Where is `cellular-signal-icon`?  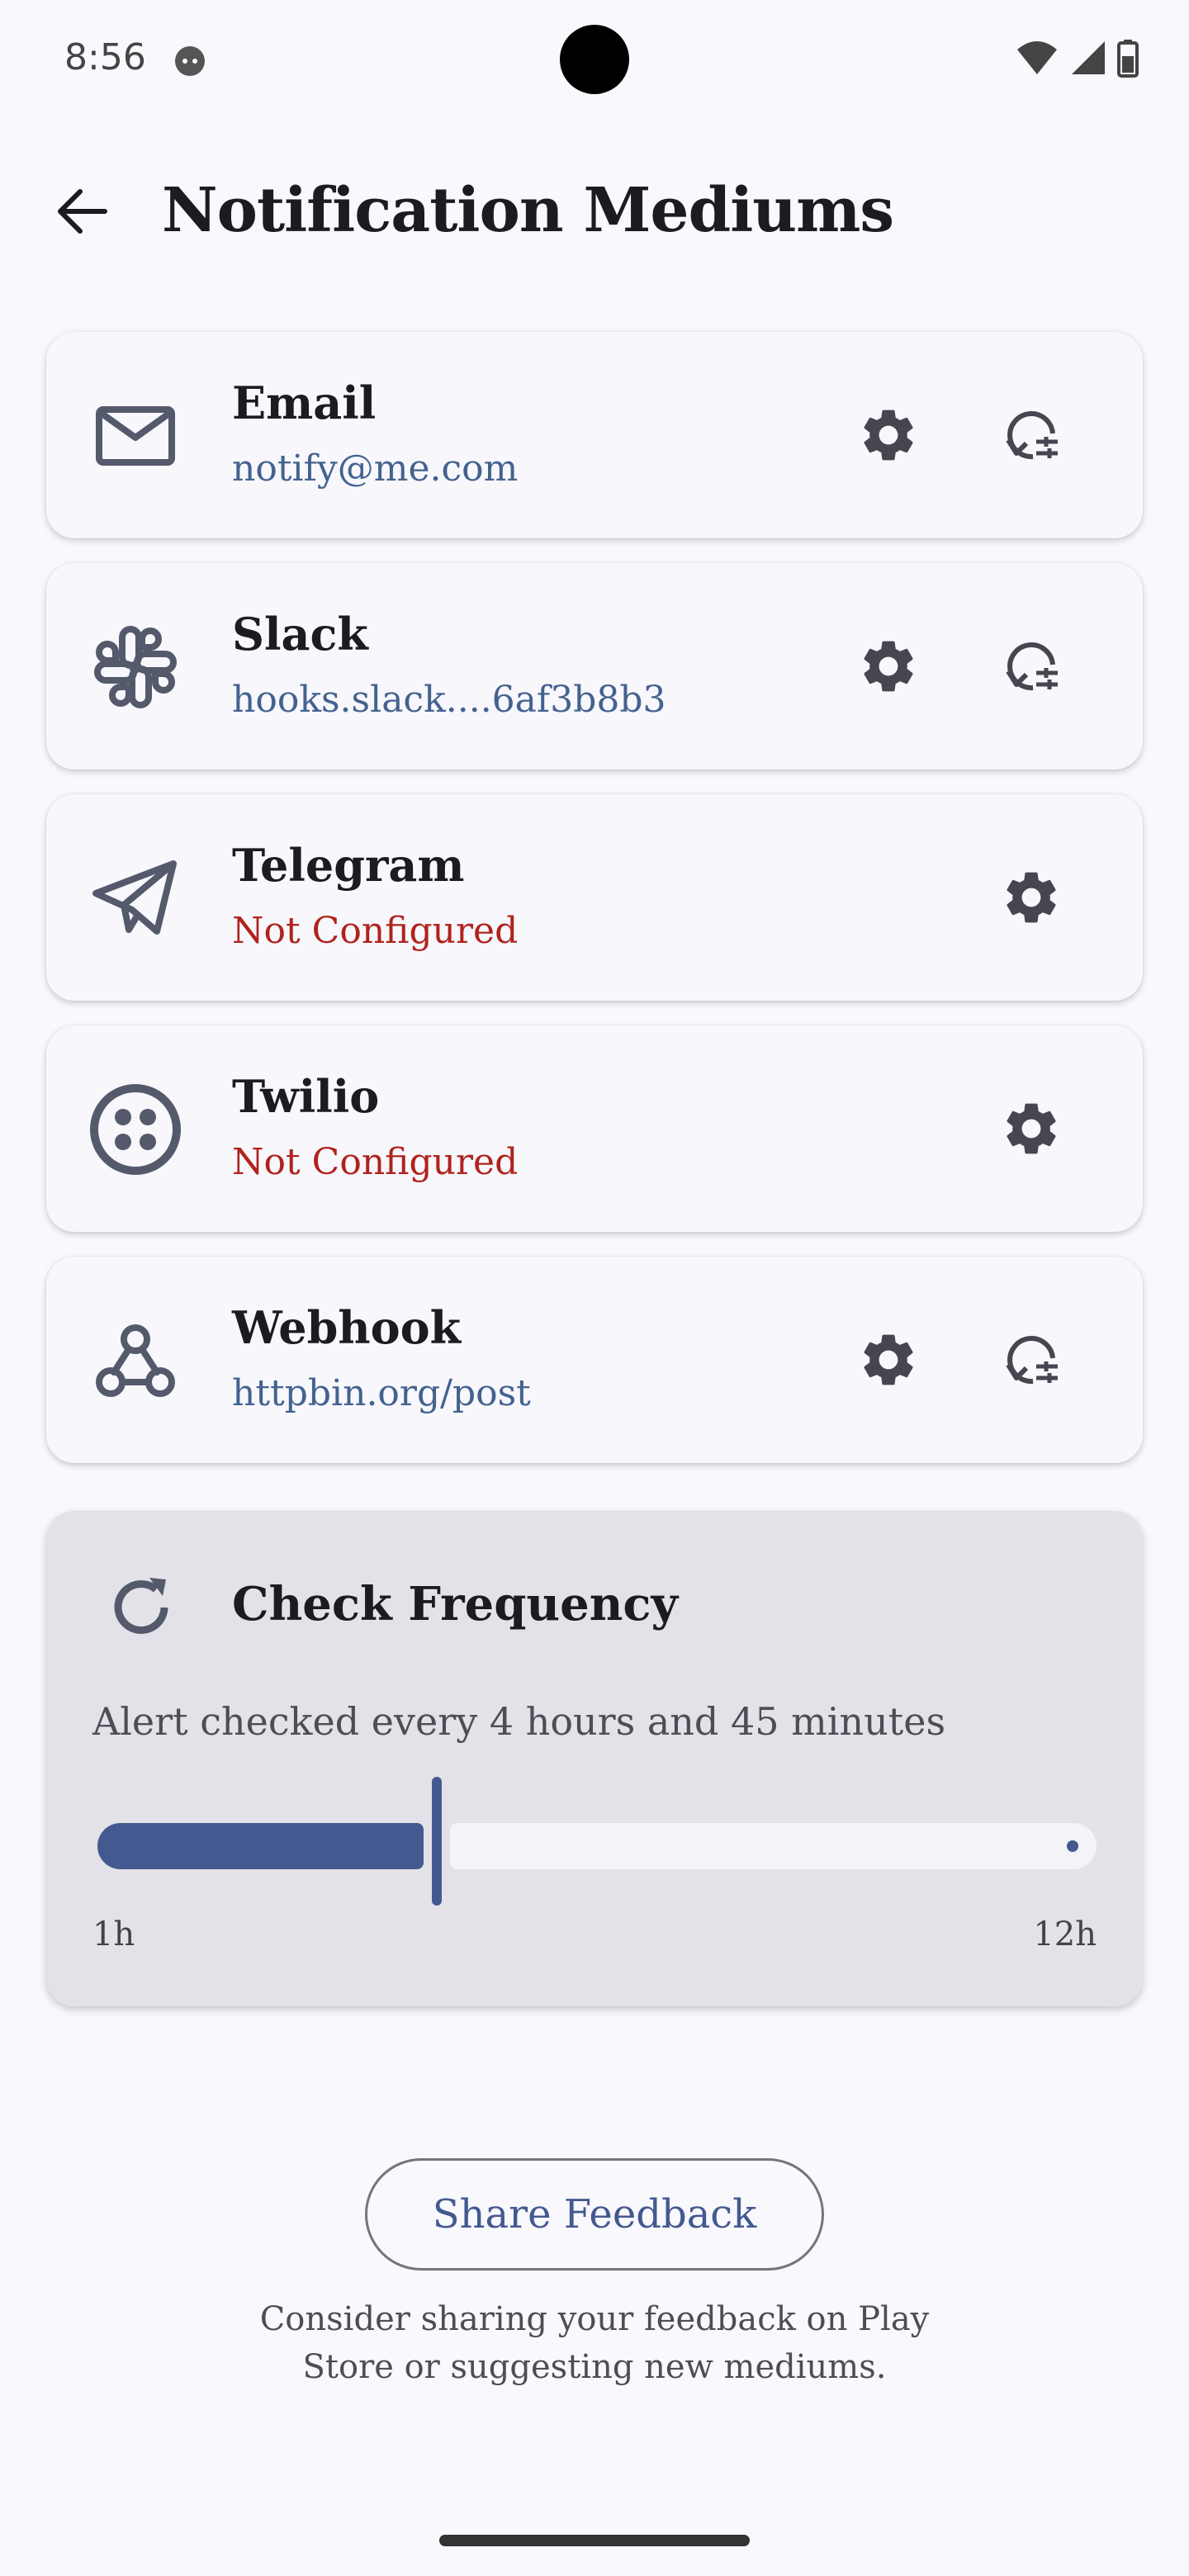
cellular-signal-icon is located at coordinates (1088, 57).